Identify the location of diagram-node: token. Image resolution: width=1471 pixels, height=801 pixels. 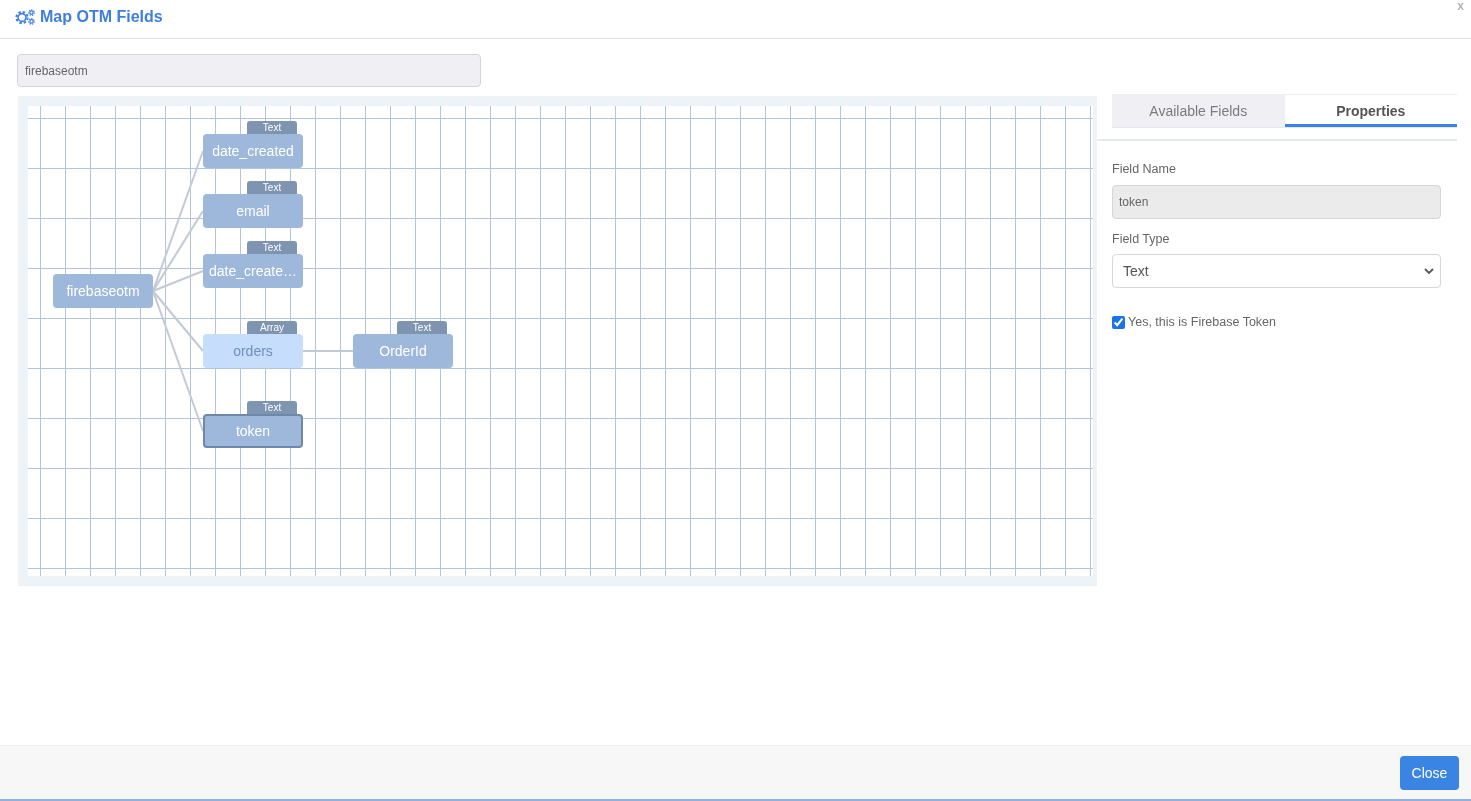
(253, 431).